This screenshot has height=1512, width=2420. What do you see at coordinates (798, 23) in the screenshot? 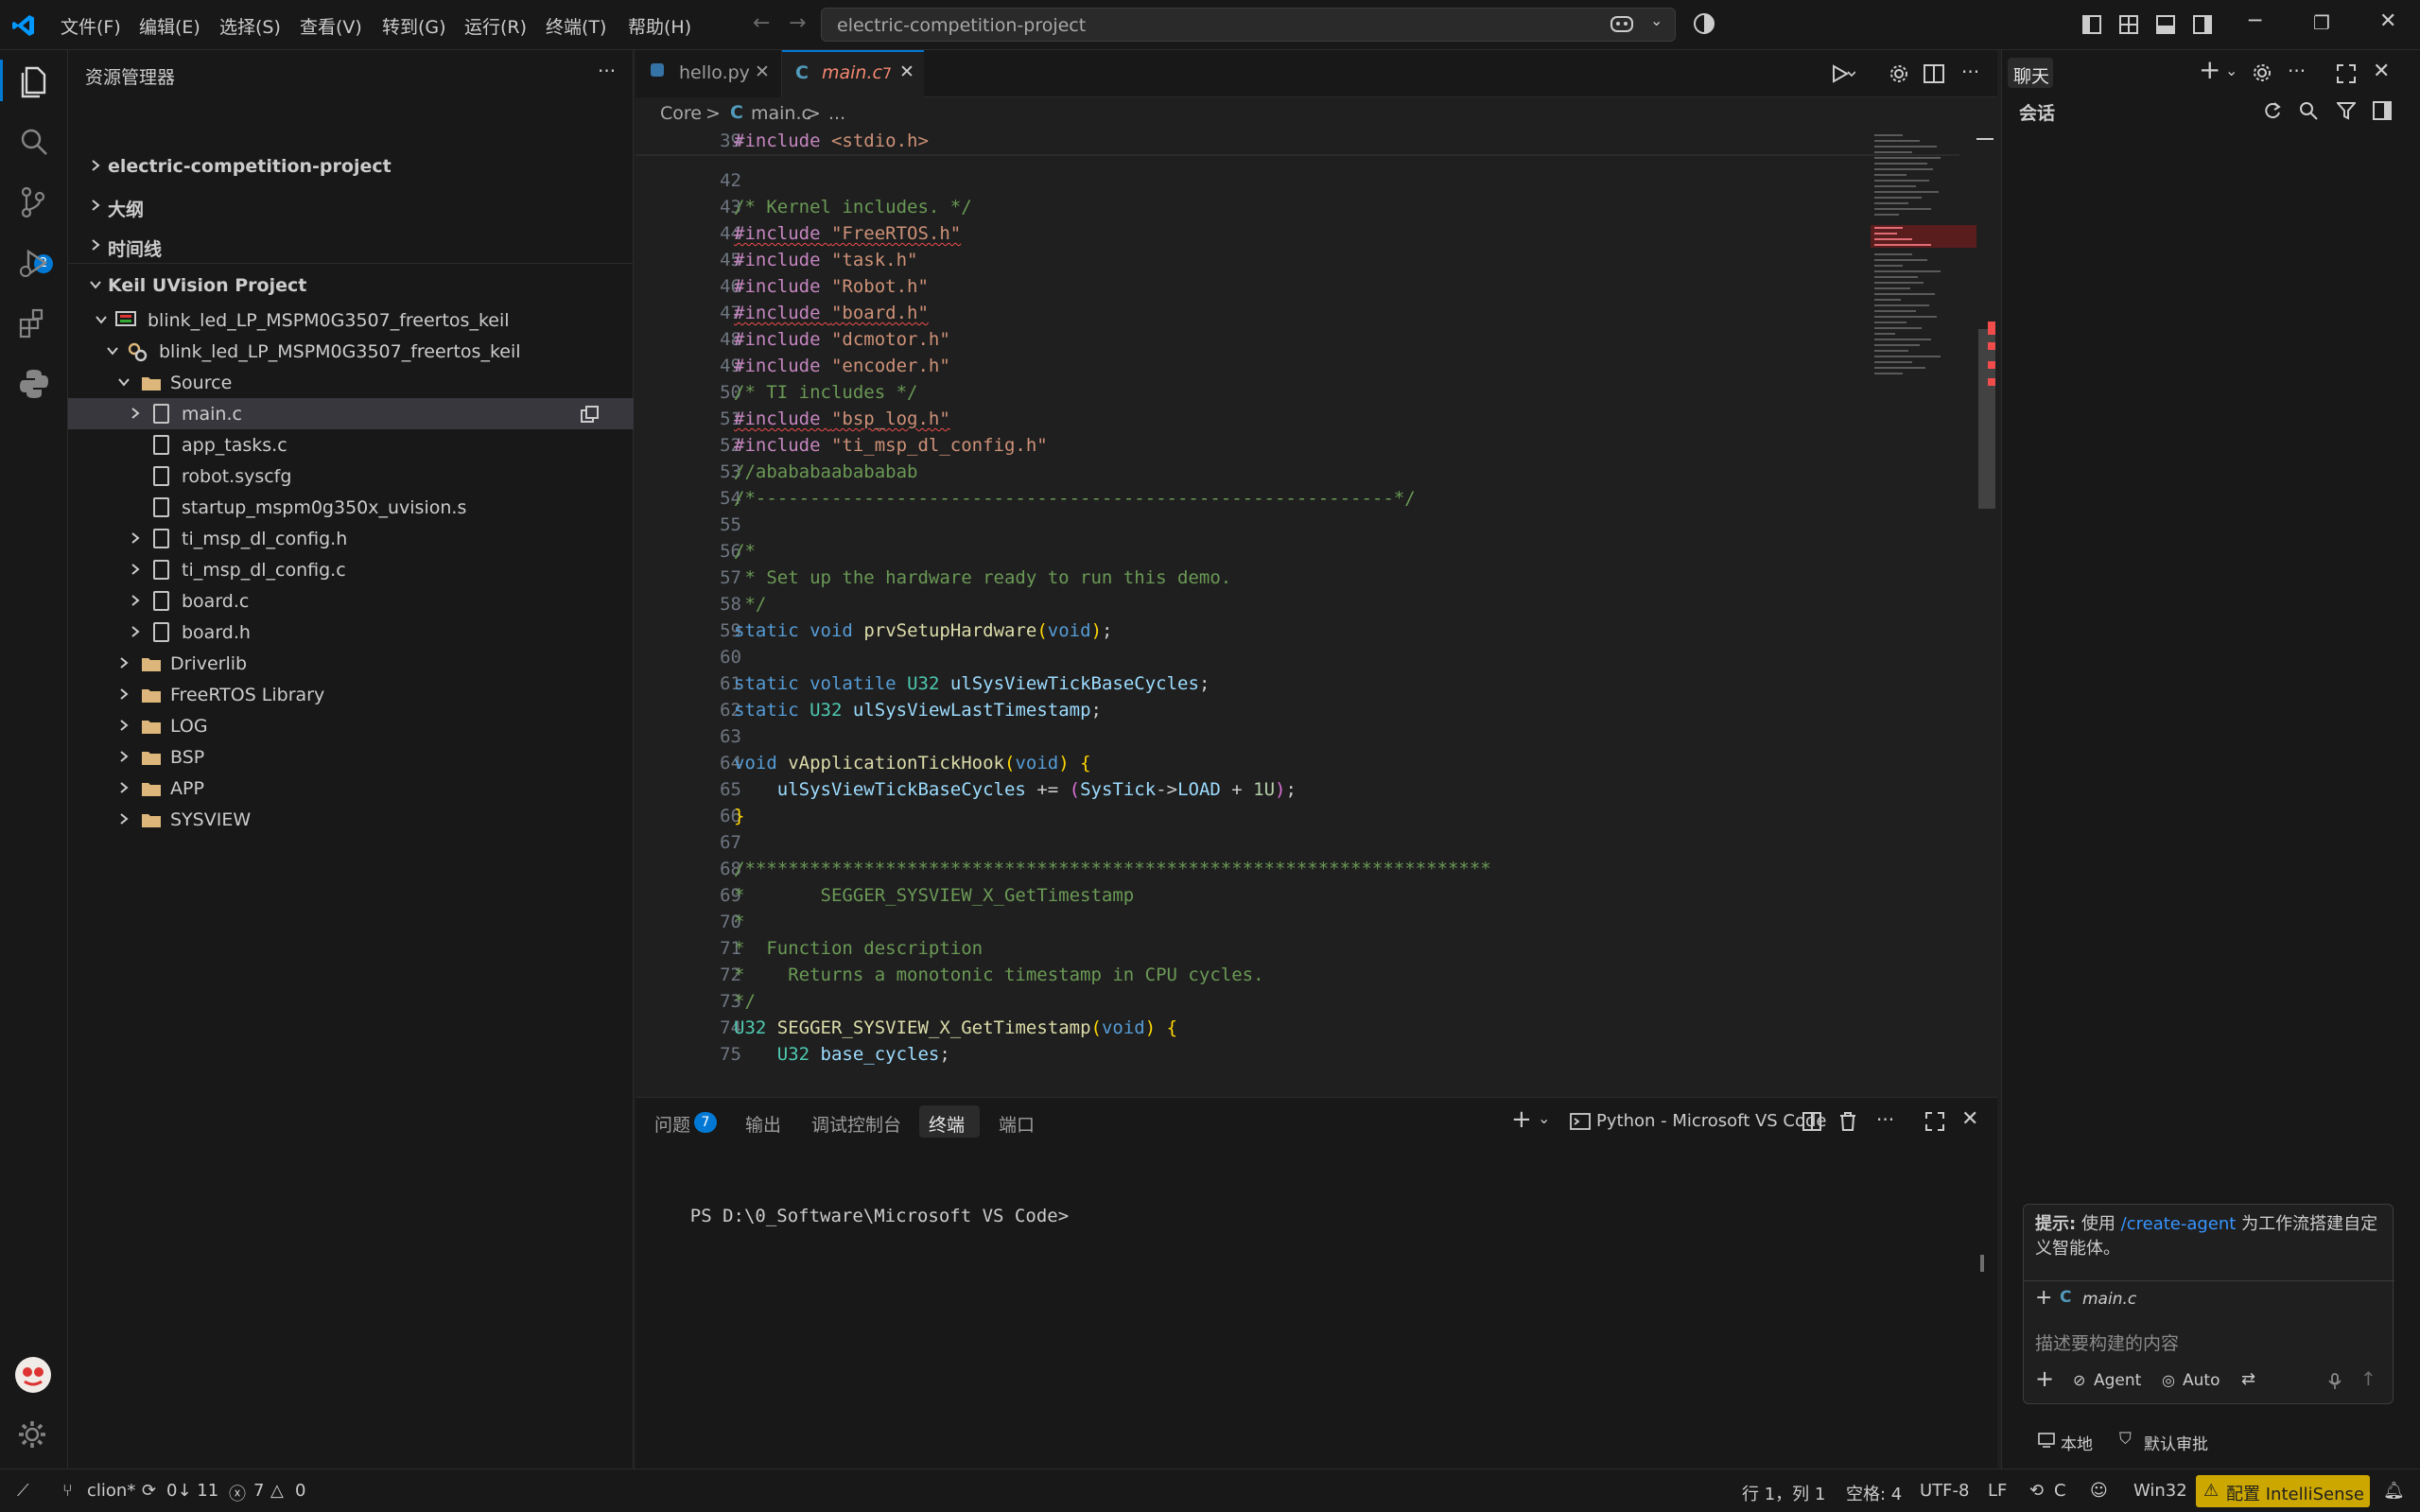
I see `forward-arrow-icon: →` at bounding box center [798, 23].